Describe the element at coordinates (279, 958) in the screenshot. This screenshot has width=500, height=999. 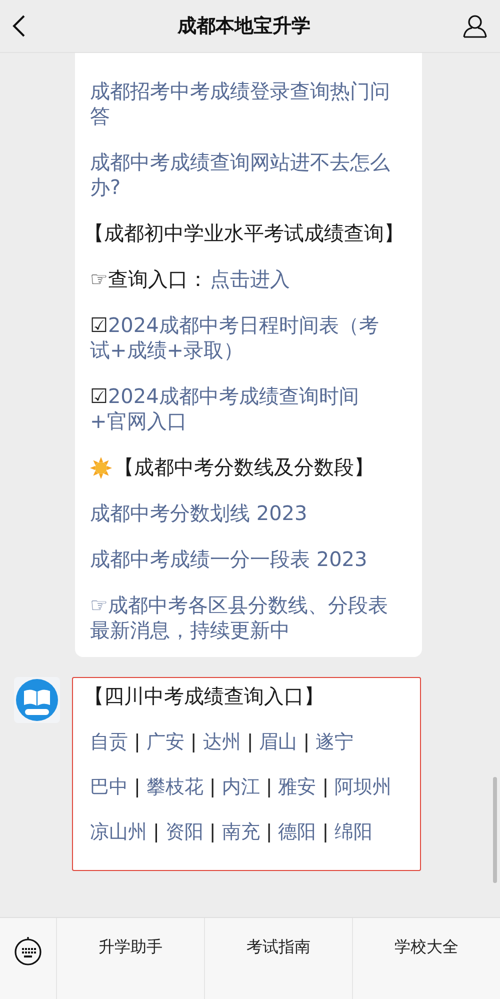
I see `menu-button: 考试指南` at that location.